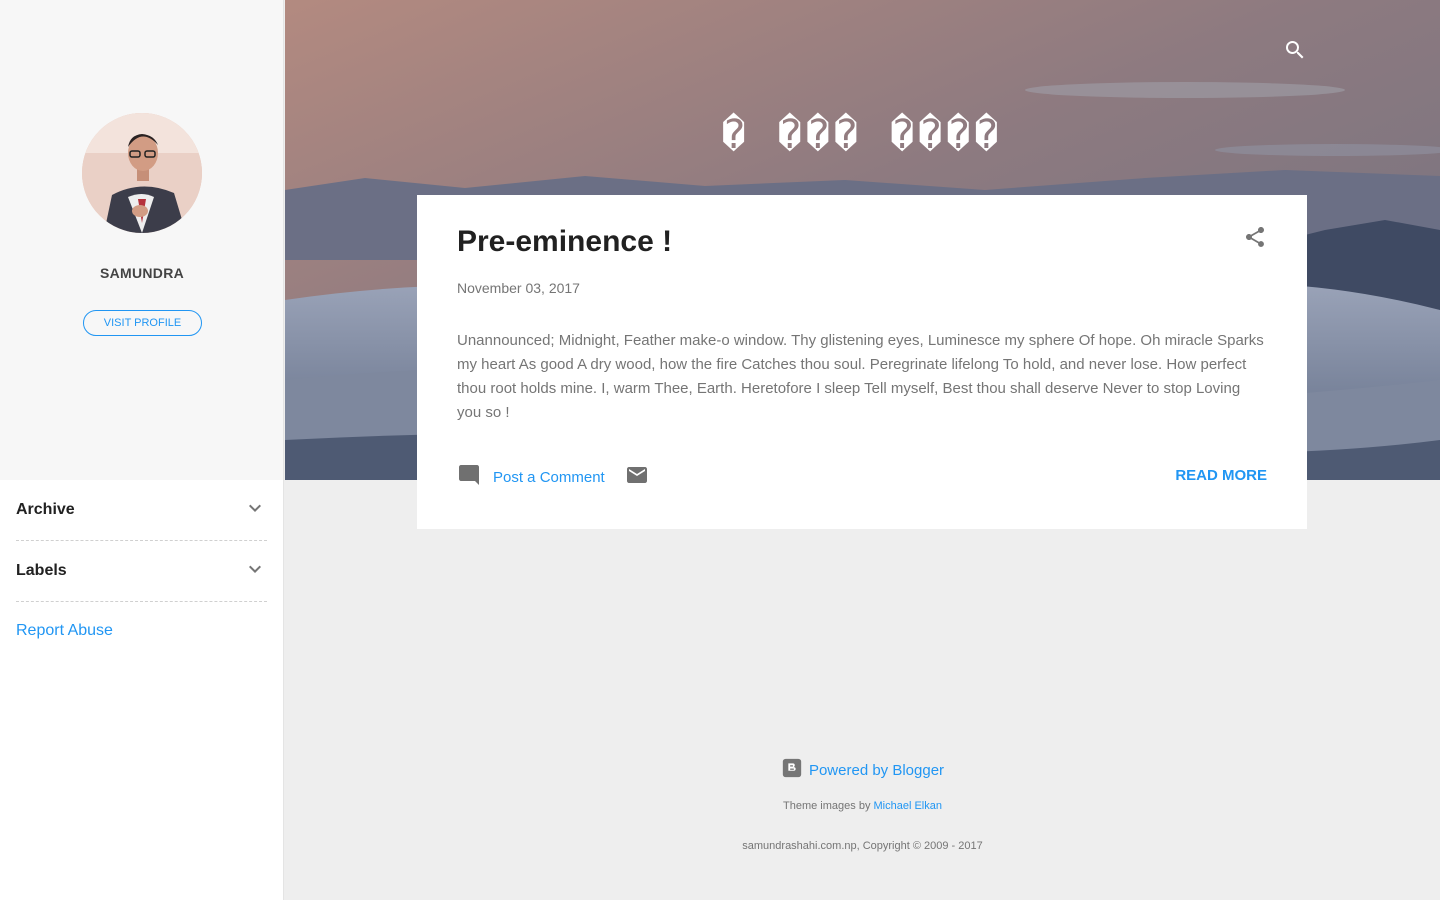  I want to click on avatar-image, so click(142, 173).